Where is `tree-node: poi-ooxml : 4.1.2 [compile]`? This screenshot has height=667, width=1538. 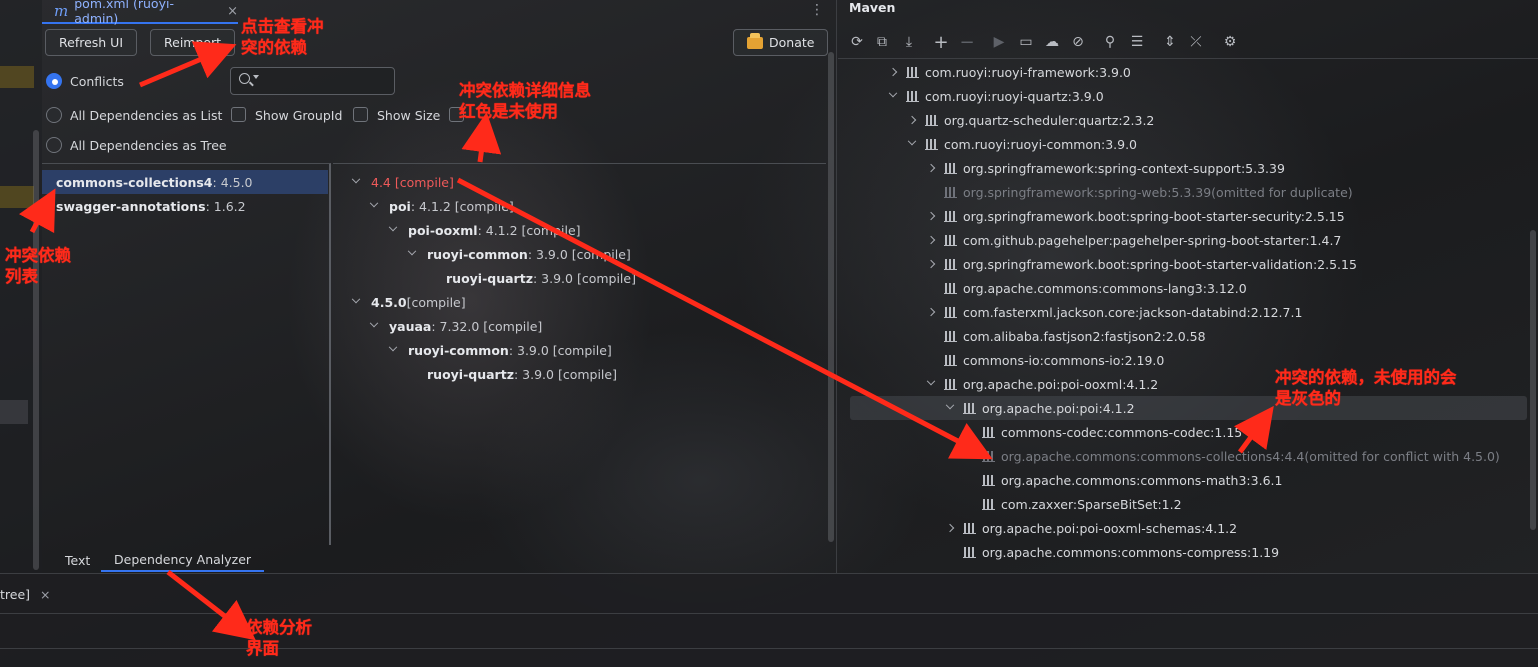 tree-node: poi-ooxml : 4.1.2 [compile] is located at coordinates (484, 230).